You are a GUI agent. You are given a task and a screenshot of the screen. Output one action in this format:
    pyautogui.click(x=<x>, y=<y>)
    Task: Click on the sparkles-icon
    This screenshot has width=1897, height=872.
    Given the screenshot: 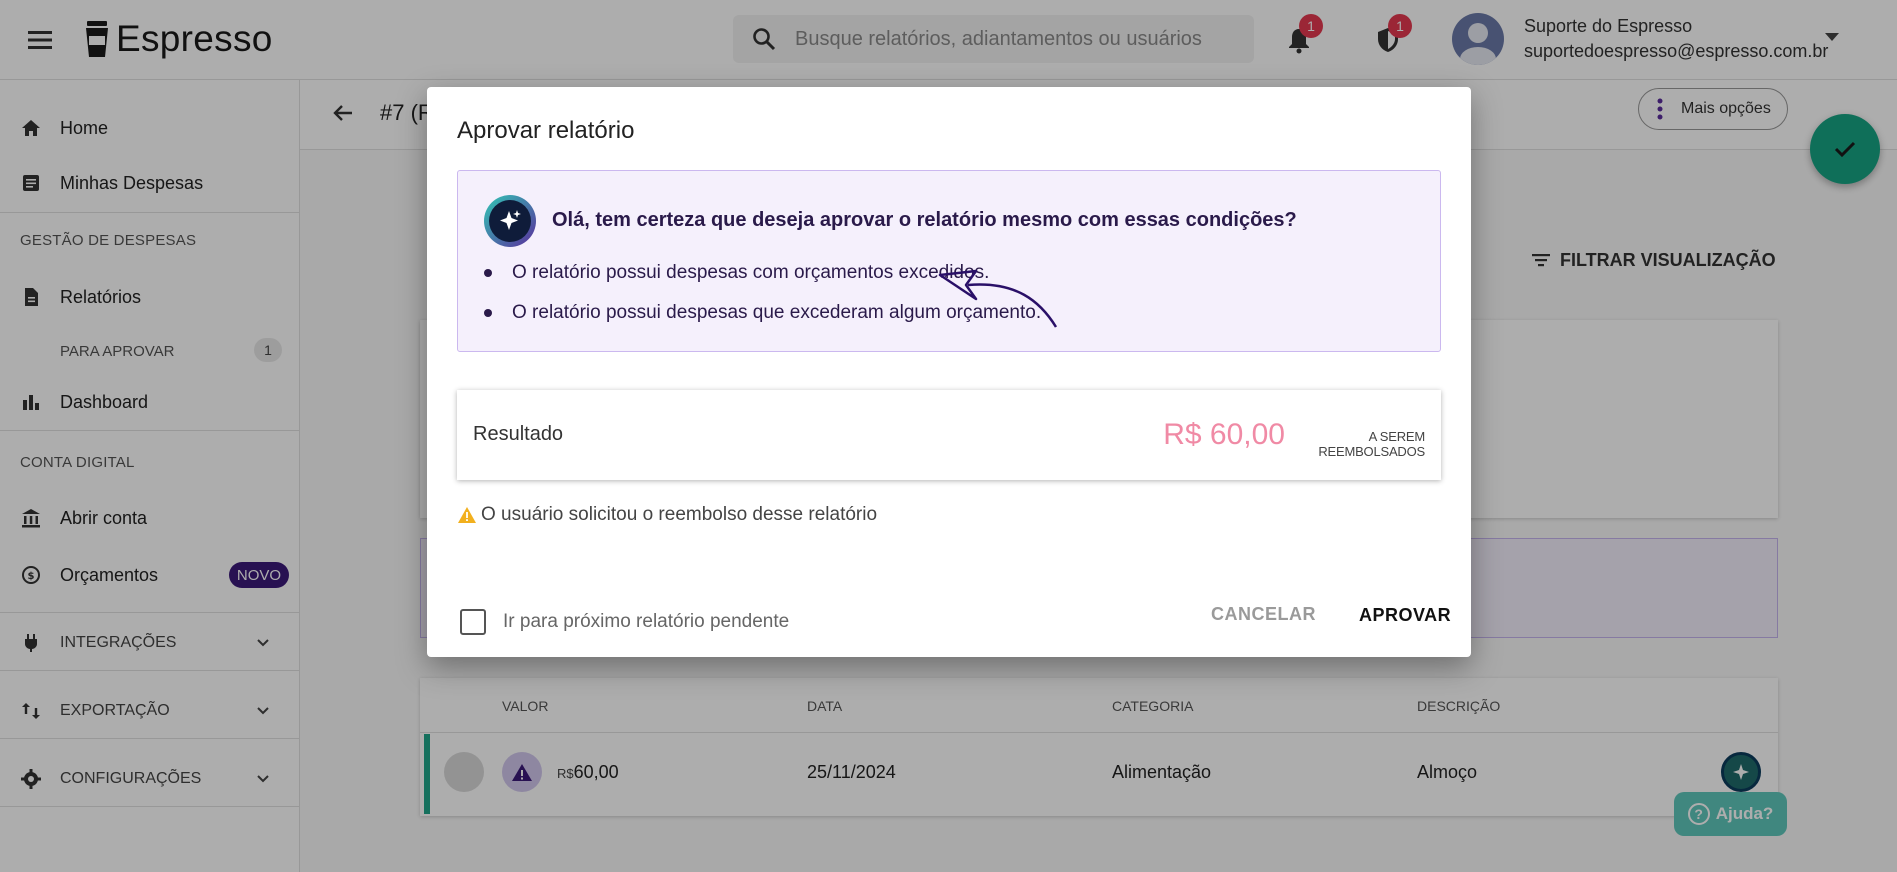 What is the action you would take?
    pyautogui.click(x=510, y=220)
    